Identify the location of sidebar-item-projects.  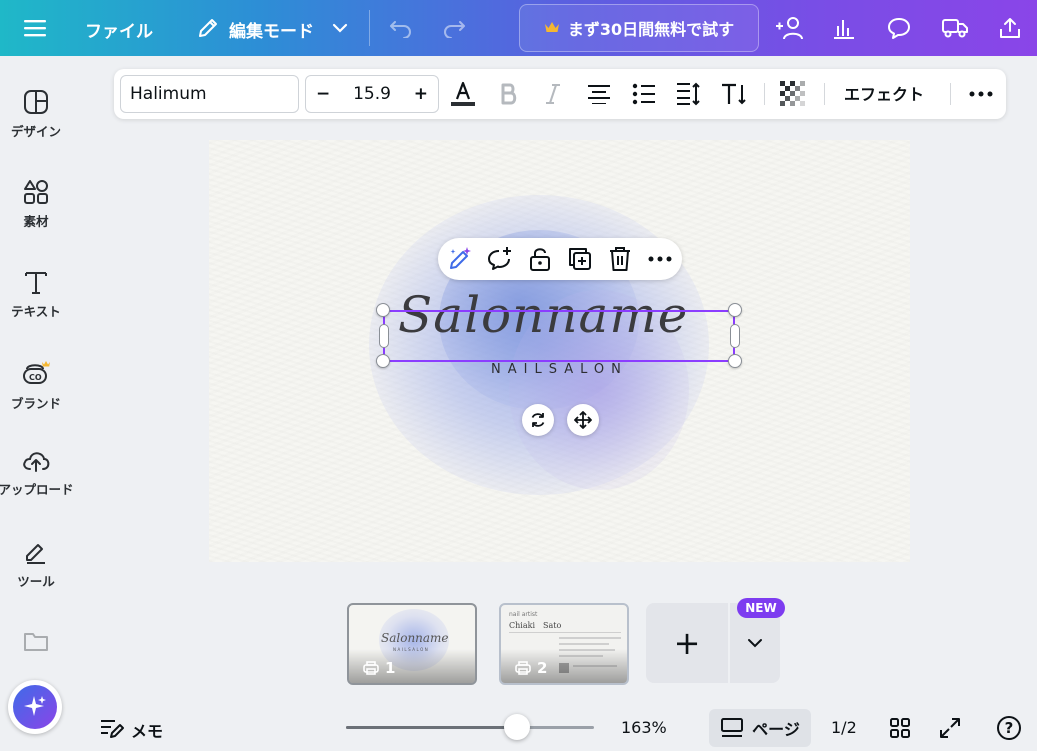
(36, 641).